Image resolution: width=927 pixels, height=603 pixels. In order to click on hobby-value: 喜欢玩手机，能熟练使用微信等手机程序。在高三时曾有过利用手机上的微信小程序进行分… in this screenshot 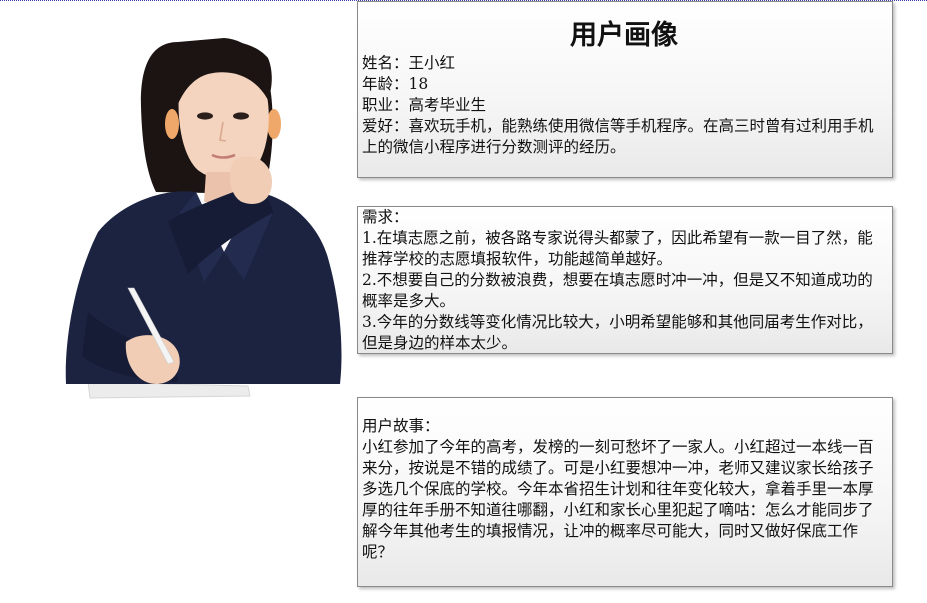, I will do `click(618, 136)`.